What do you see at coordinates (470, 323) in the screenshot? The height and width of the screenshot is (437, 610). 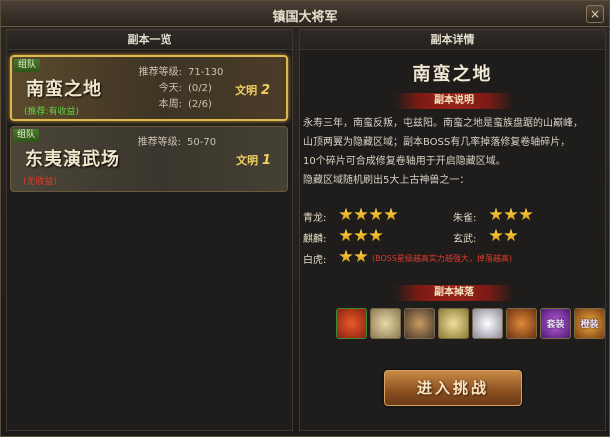 I see `drop-list: 套装 橙装` at bounding box center [470, 323].